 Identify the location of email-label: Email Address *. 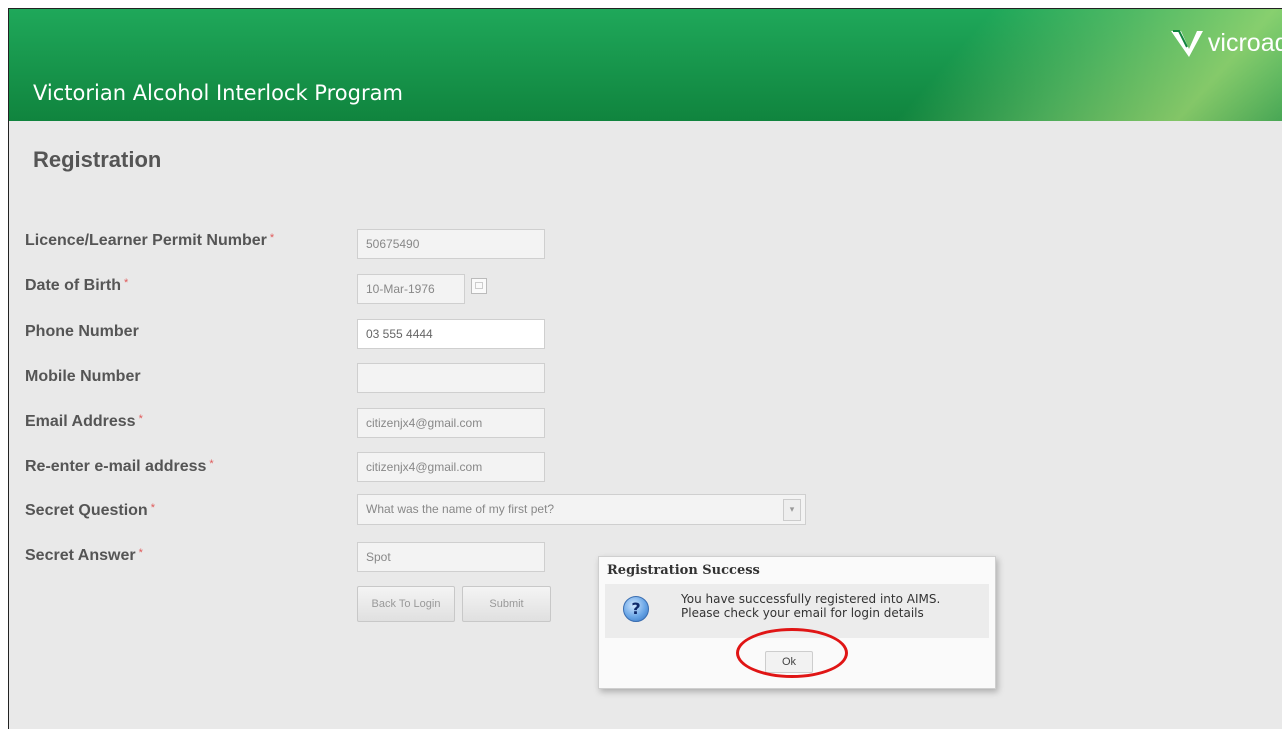
(84, 422).